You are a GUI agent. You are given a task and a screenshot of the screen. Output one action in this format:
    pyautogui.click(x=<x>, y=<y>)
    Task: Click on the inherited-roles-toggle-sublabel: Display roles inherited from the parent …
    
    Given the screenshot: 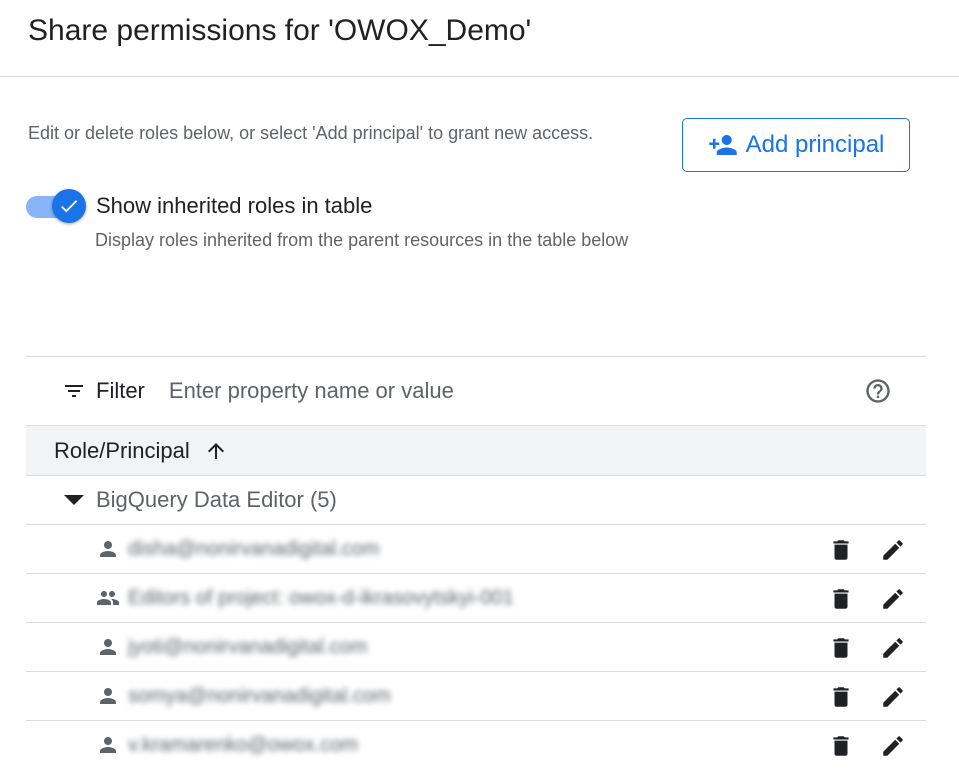 What is the action you would take?
    pyautogui.click(x=362, y=240)
    